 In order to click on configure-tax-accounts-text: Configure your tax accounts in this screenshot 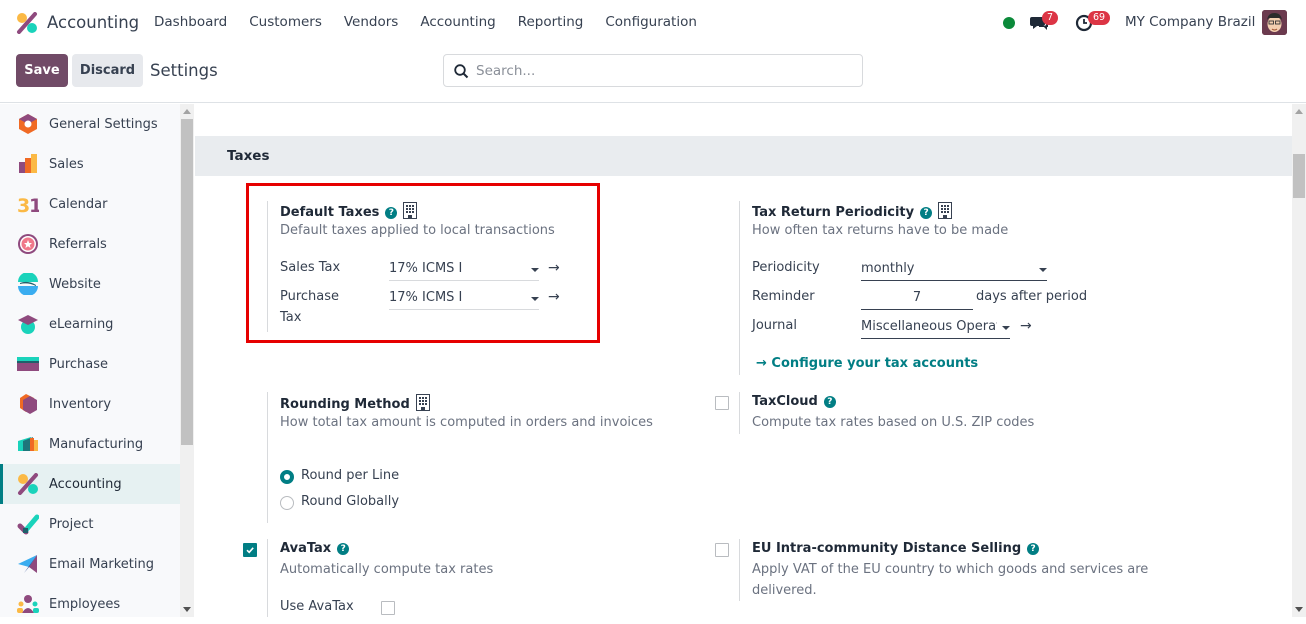, I will do `click(875, 363)`.